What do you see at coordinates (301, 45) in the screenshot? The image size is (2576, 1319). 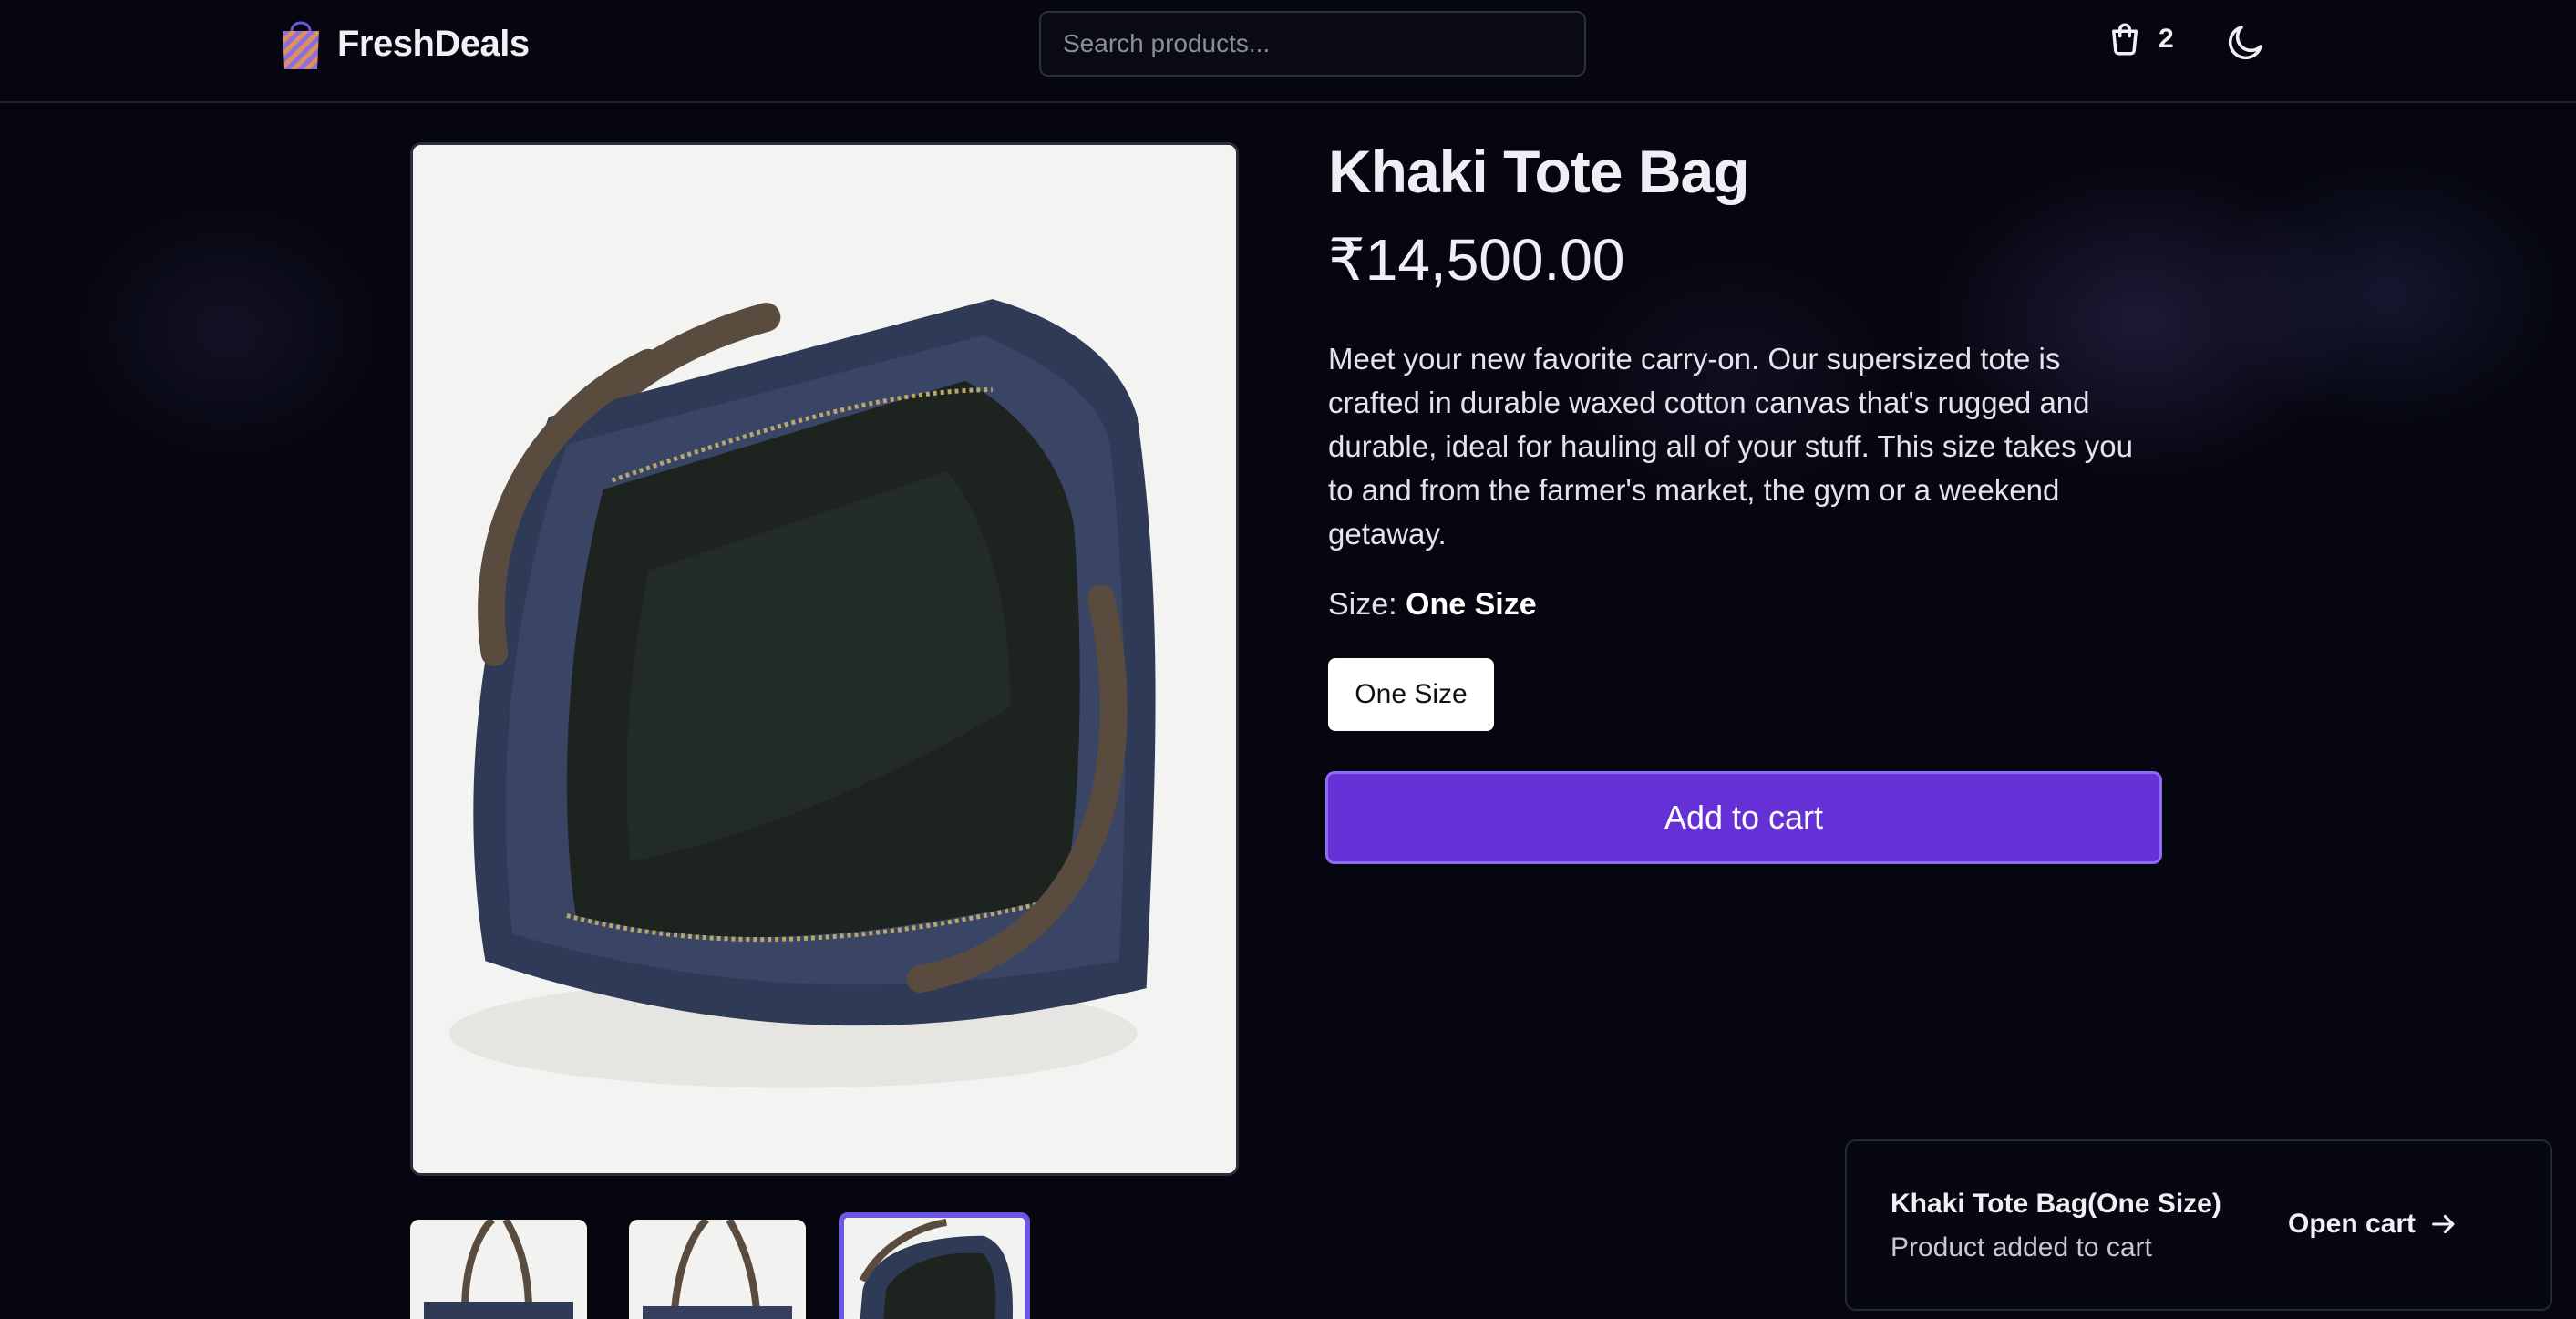 I see `shopping-bag-icon` at bounding box center [301, 45].